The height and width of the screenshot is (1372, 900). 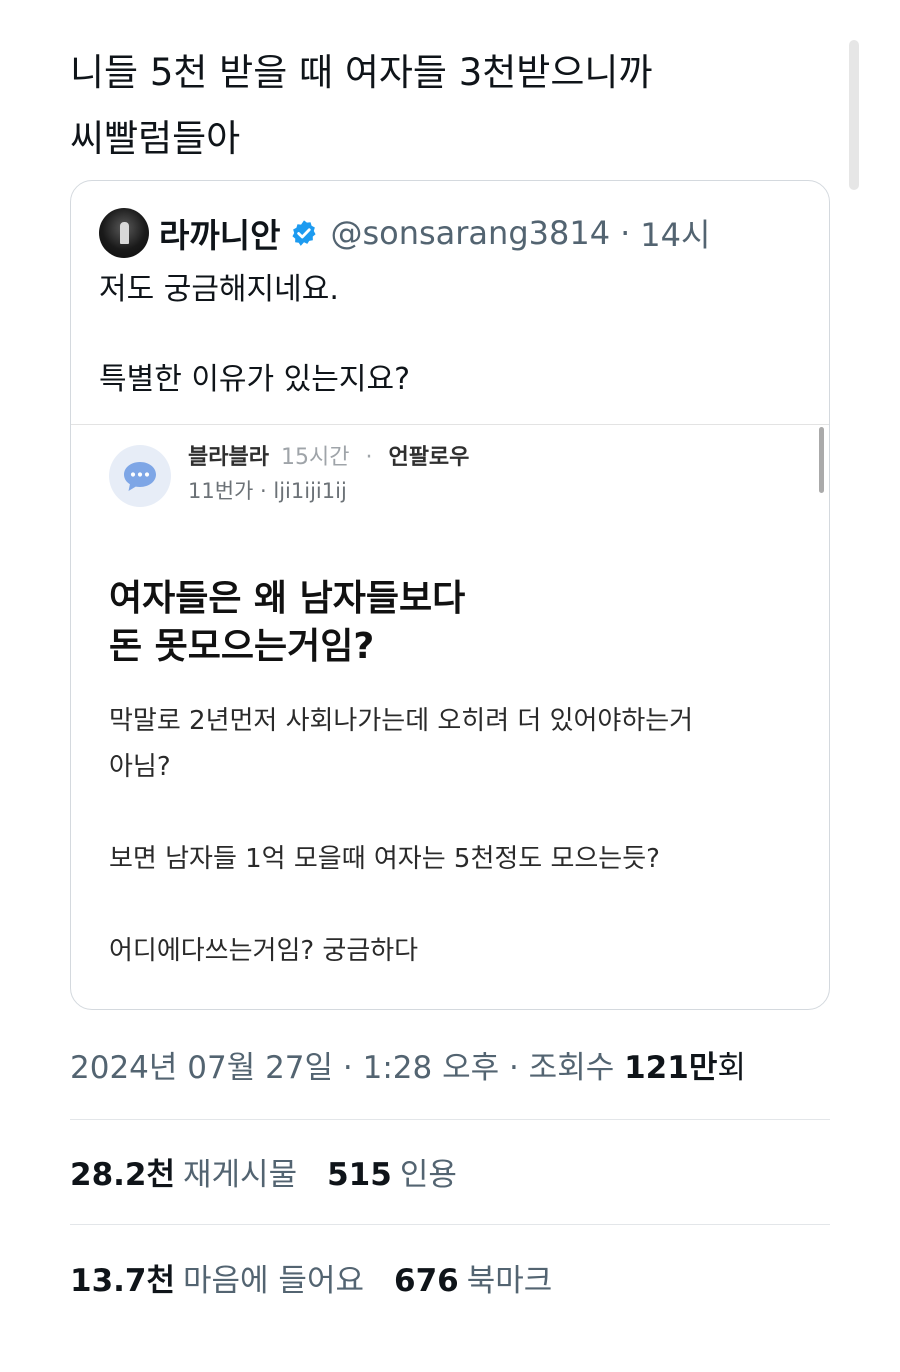 What do you see at coordinates (287, 623) in the screenshot?
I see `post-title: 여자들은 왜 남자들보다 돈 못모으는거임?` at bounding box center [287, 623].